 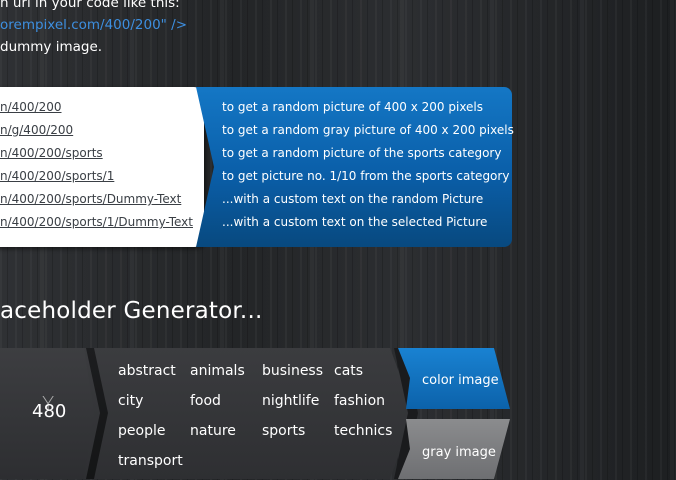 I want to click on category-option: food, so click(x=226, y=401).